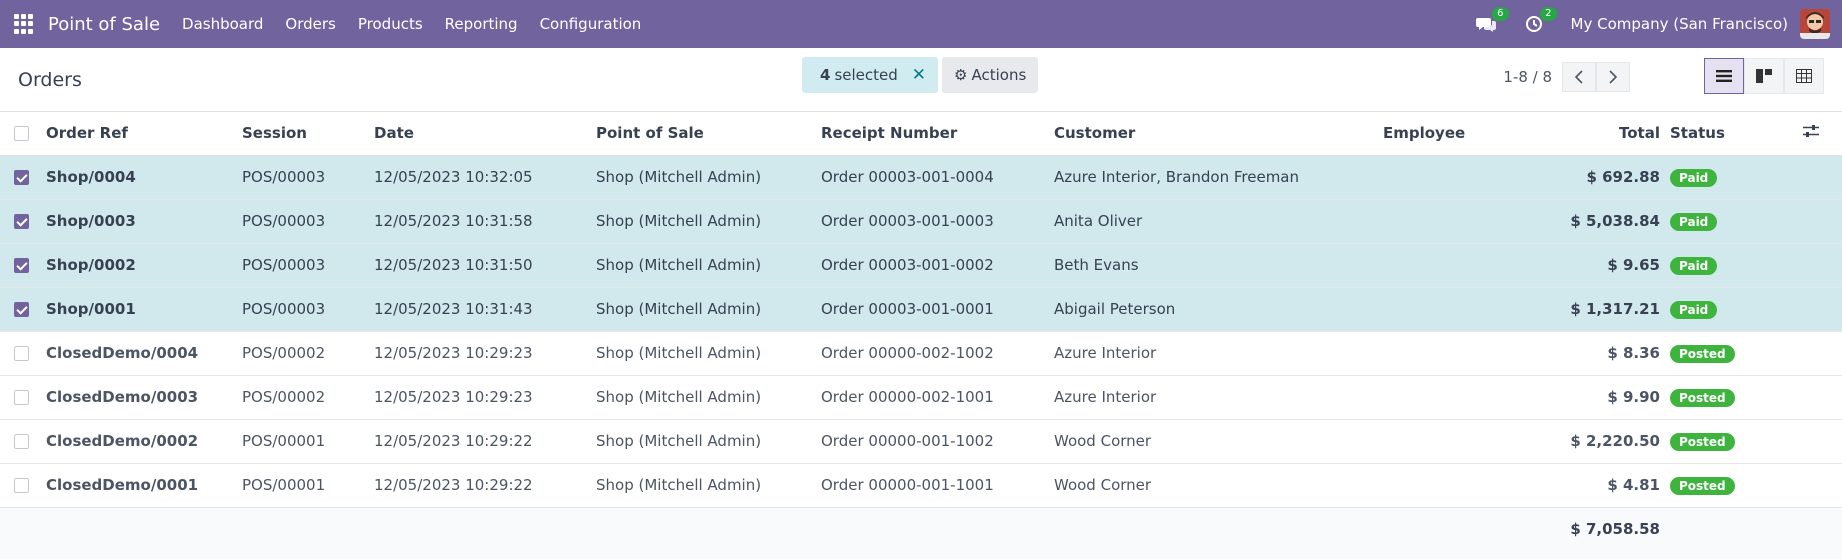  Describe the element at coordinates (481, 24) in the screenshot. I see `menu-reporting: Reporting` at that location.